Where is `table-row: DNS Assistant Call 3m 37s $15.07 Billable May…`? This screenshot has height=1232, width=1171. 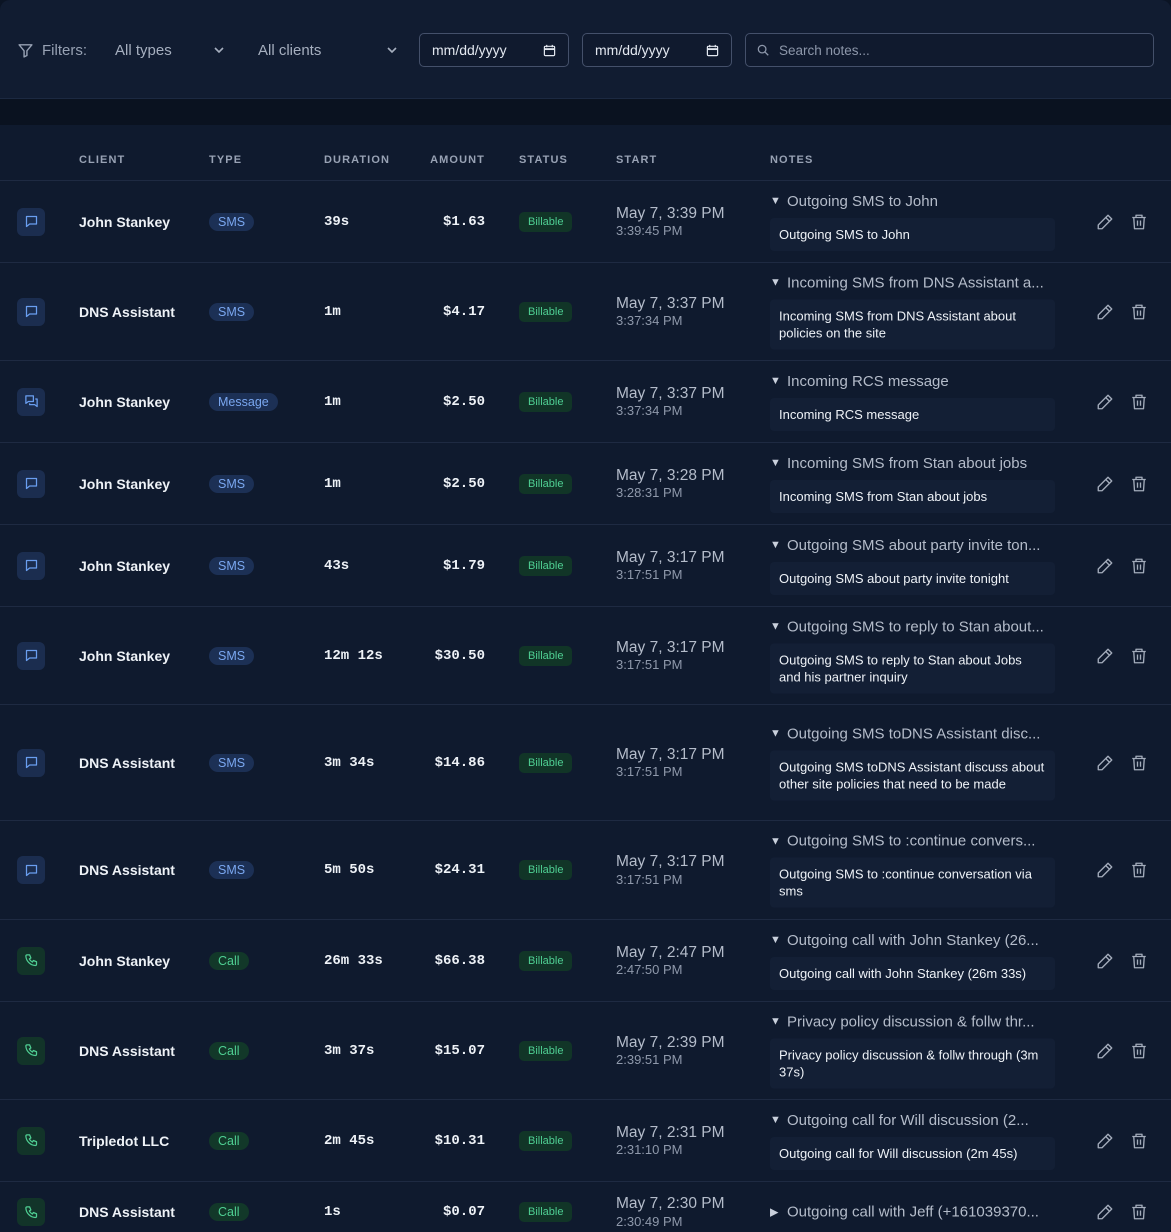 table-row: DNS Assistant Call 3m 37s $15.07 Billable May… is located at coordinates (585, 1051).